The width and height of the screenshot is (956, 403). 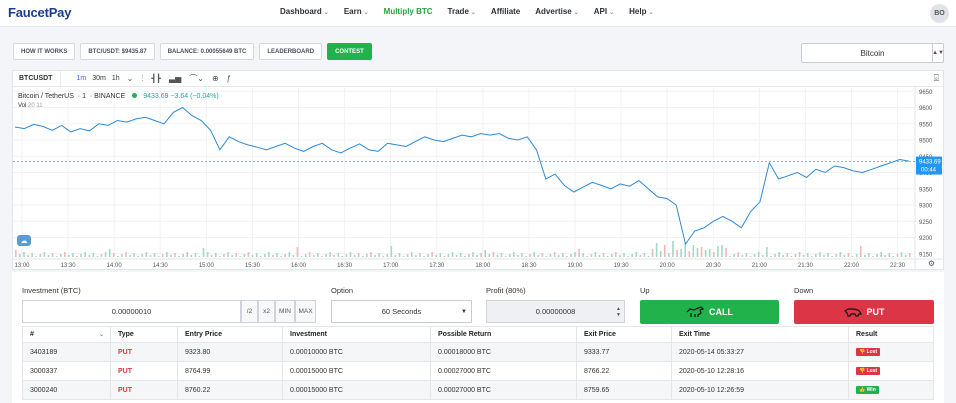 I want to click on line-chart-icon: ⌒⌄, so click(x=196, y=78).